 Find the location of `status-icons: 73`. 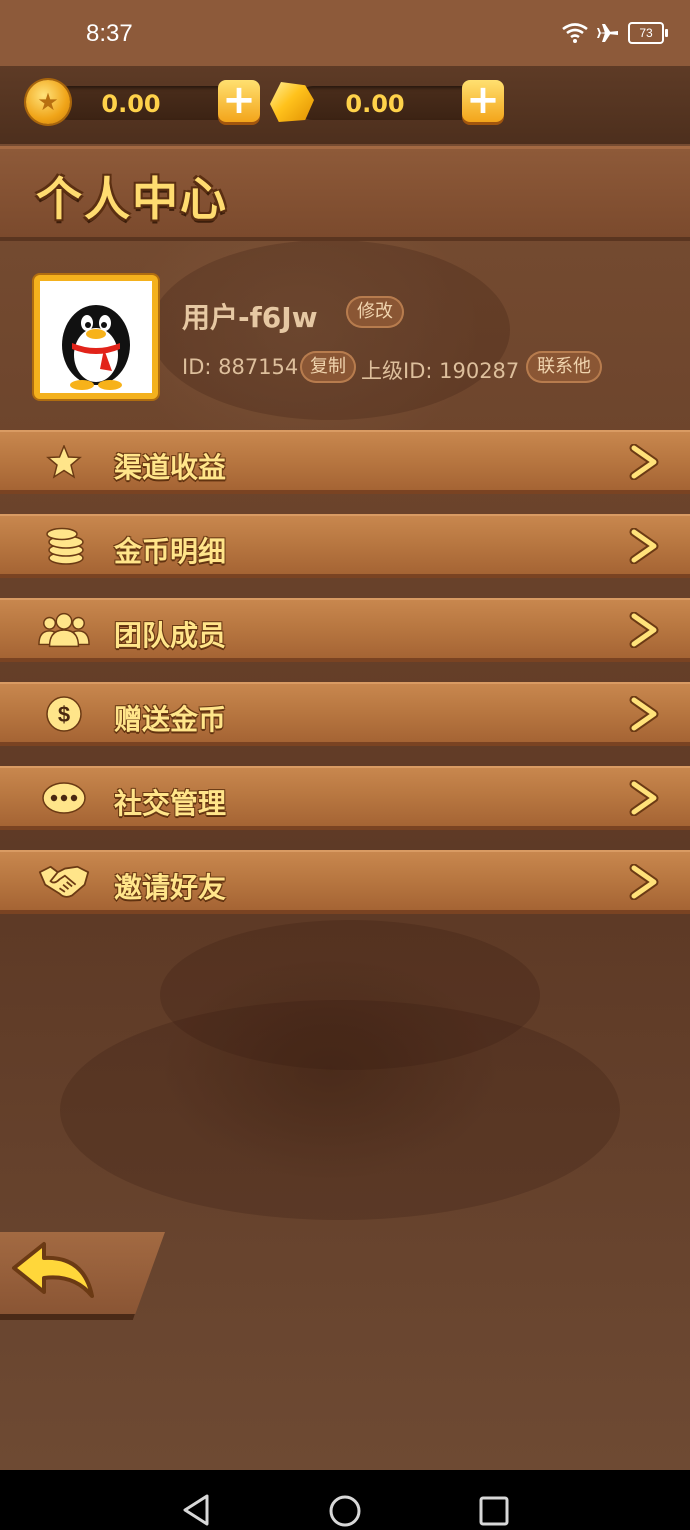

status-icons: 73 is located at coordinates (615, 33).